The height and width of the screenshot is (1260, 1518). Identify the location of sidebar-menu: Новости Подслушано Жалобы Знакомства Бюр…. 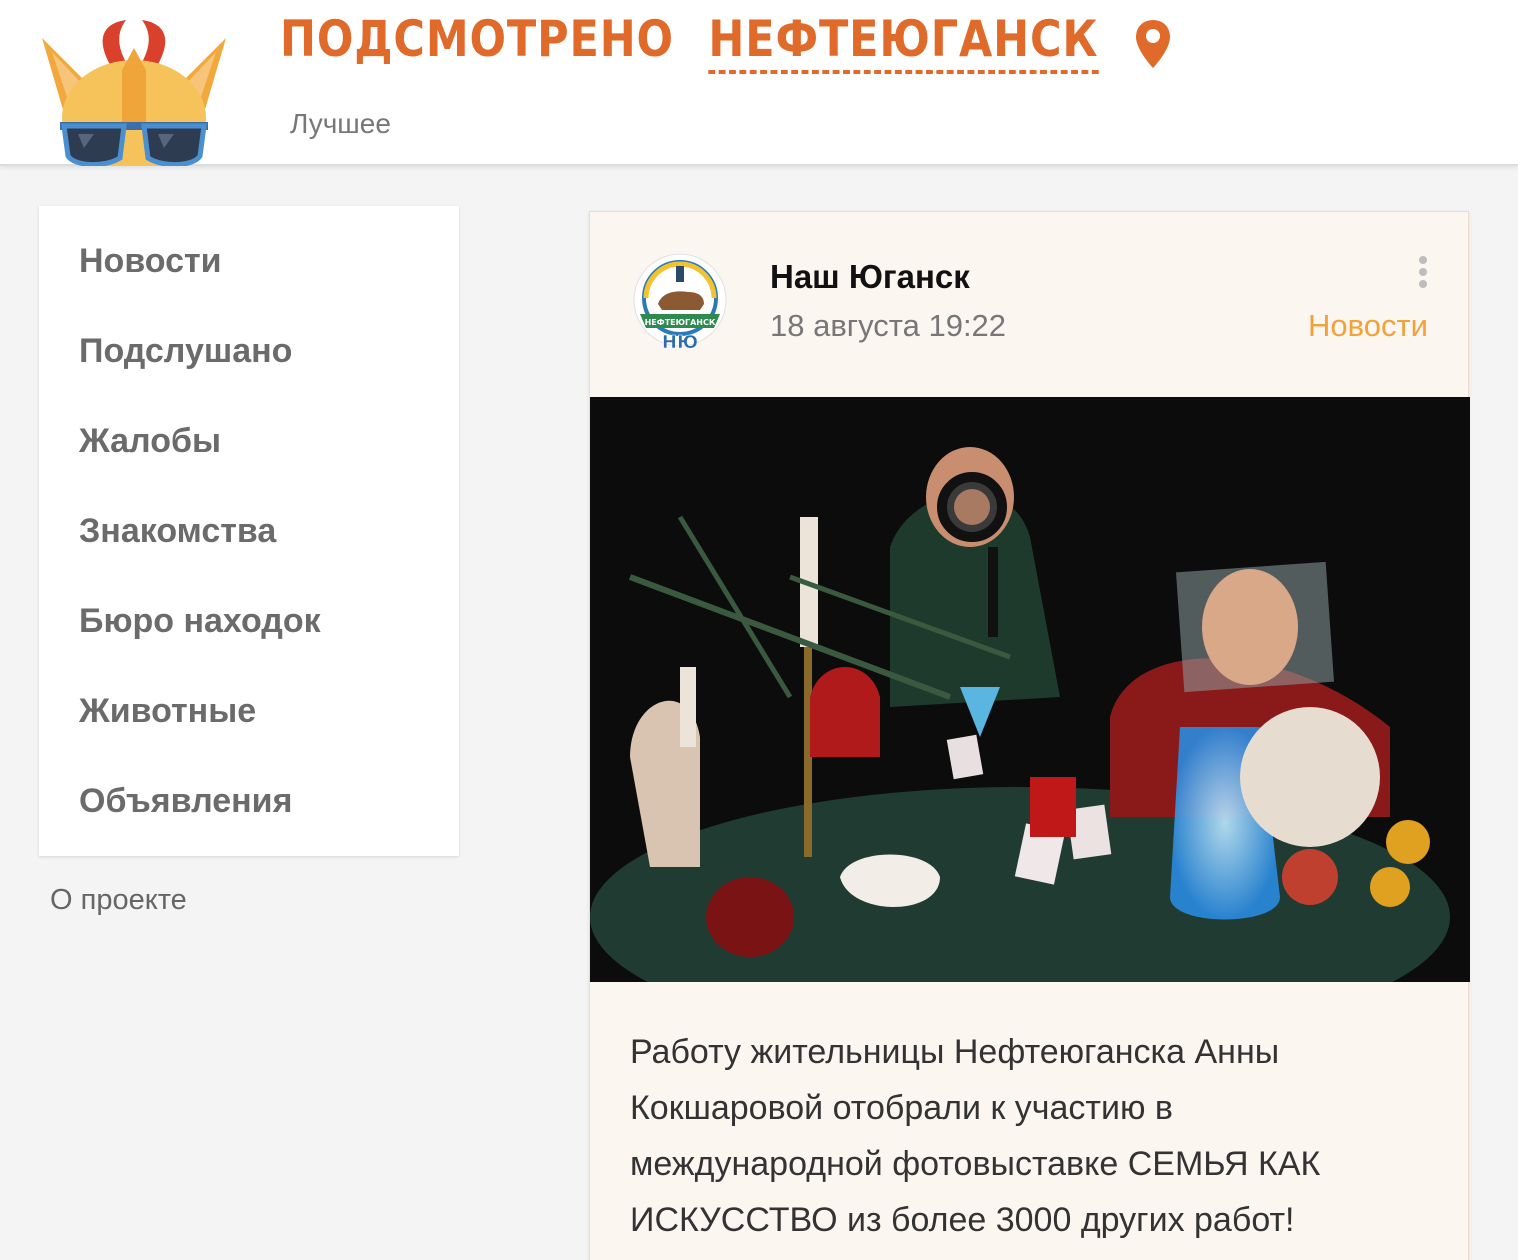
(249, 531).